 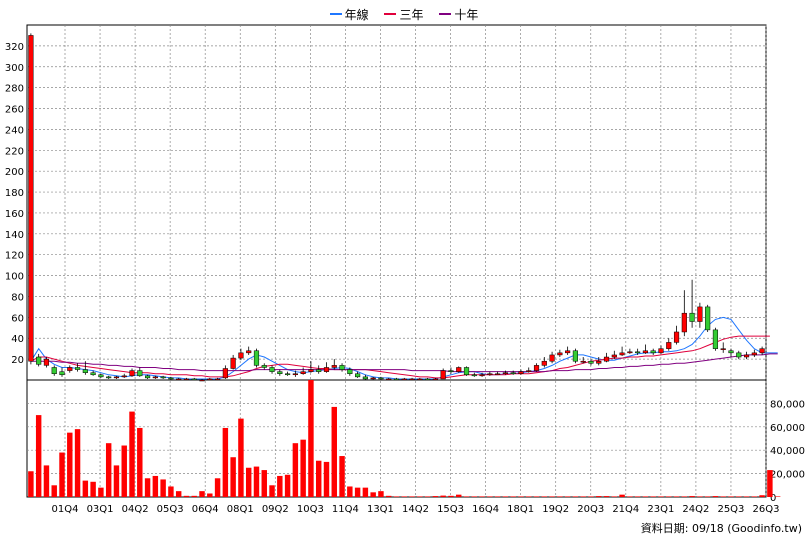 I want to click on x-tick-label: 11Q4, so click(x=345, y=509).